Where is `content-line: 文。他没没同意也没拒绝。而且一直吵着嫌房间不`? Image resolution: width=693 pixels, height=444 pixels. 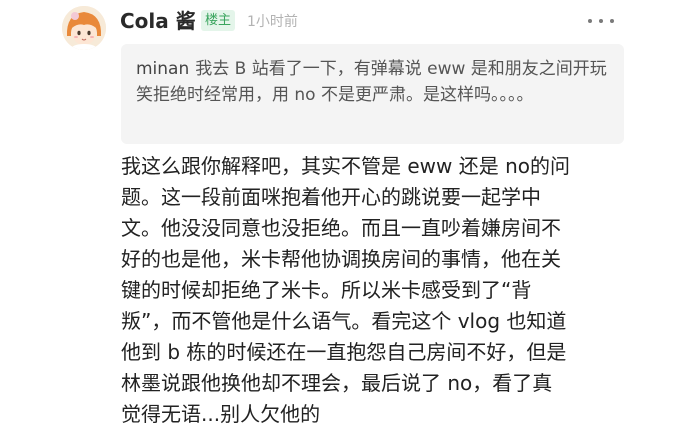 content-line: 文。他没没同意也没拒绝。而且一直吵着嫌房间不 is located at coordinates (341, 228).